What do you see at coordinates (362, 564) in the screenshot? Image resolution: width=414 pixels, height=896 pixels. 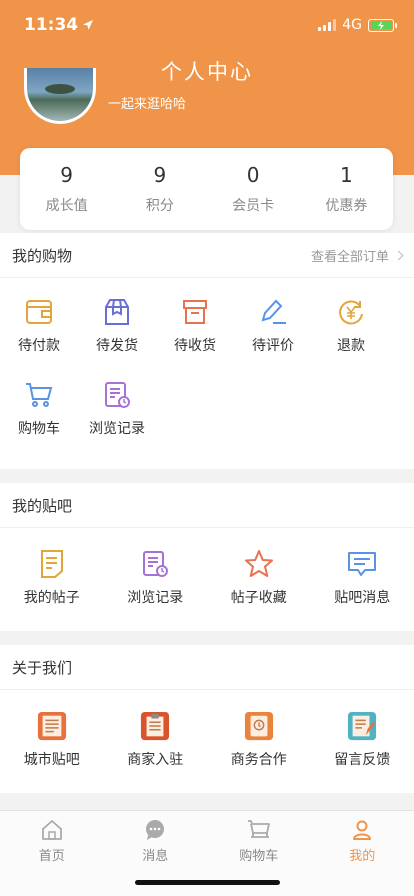 I see `message-icon` at bounding box center [362, 564].